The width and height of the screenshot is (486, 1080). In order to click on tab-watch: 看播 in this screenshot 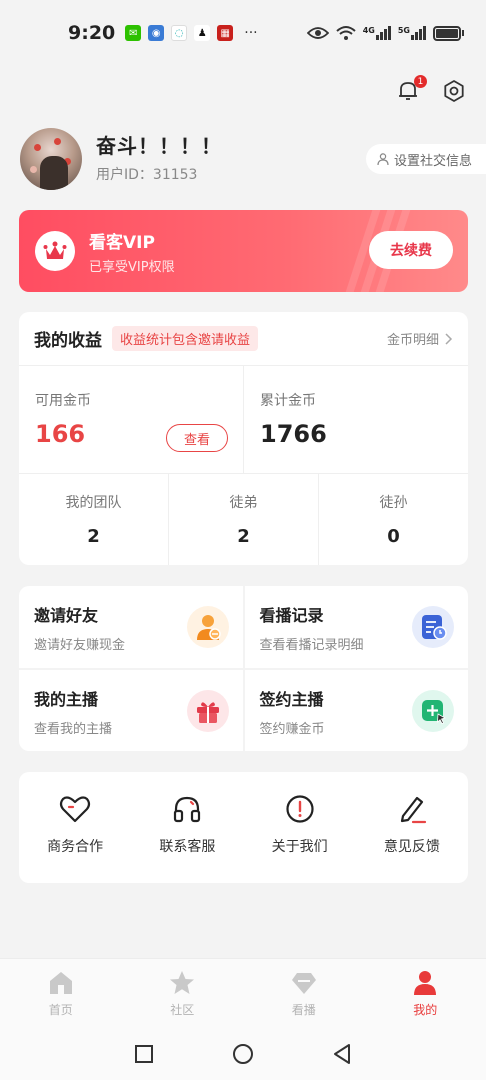, I will do `click(304, 993)`.